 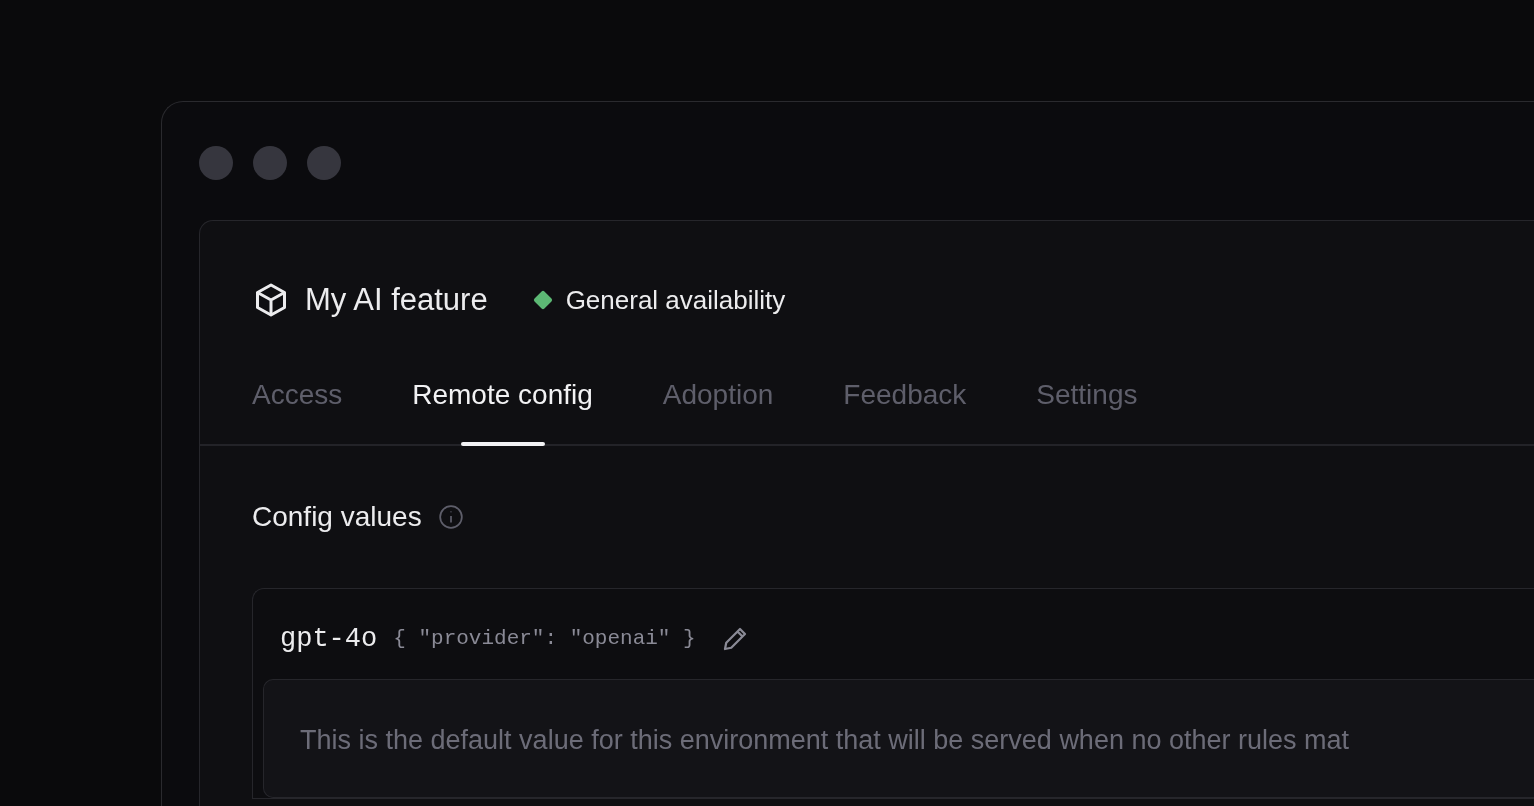 What do you see at coordinates (297, 408) in the screenshot?
I see `tab: Access` at bounding box center [297, 408].